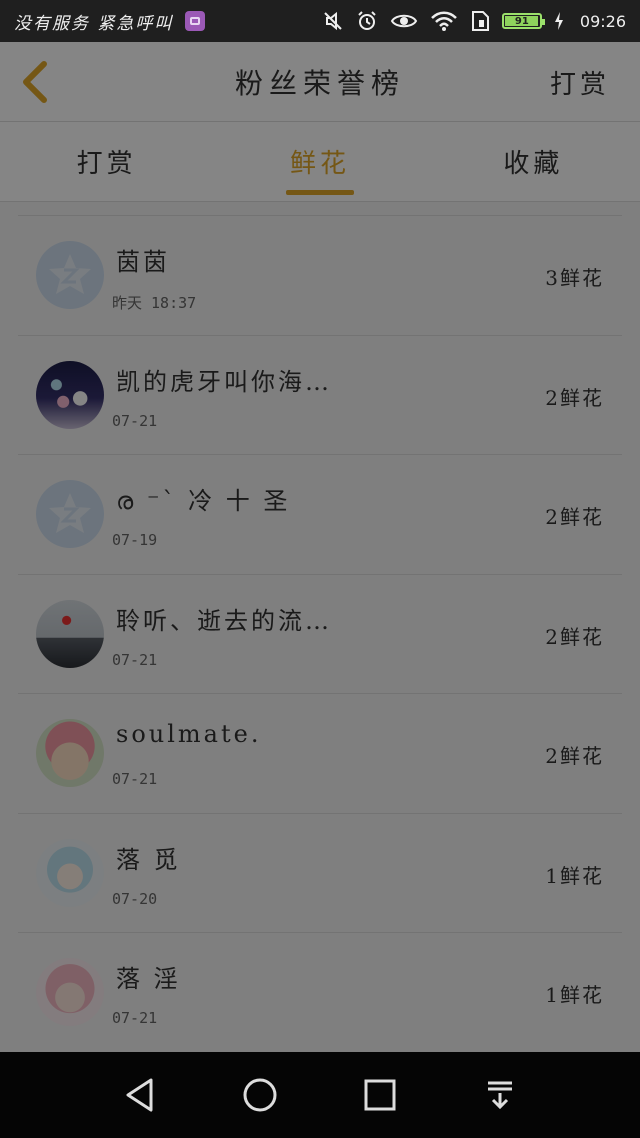 This screenshot has height=1138, width=640. I want to click on nav-home-button, so click(260, 1095).